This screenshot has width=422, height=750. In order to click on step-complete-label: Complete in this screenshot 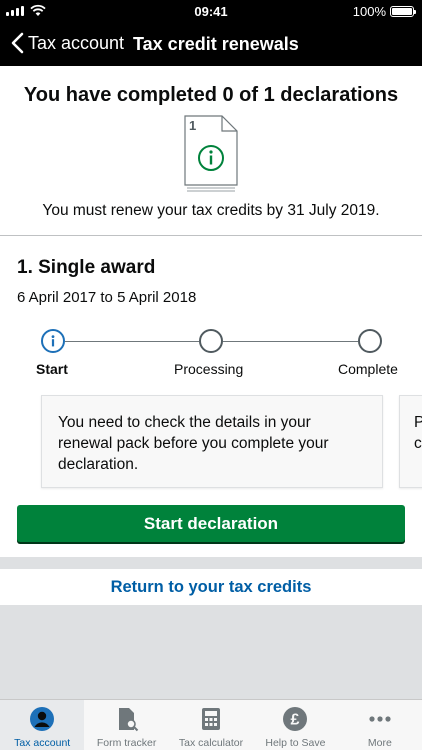, I will do `click(368, 369)`.